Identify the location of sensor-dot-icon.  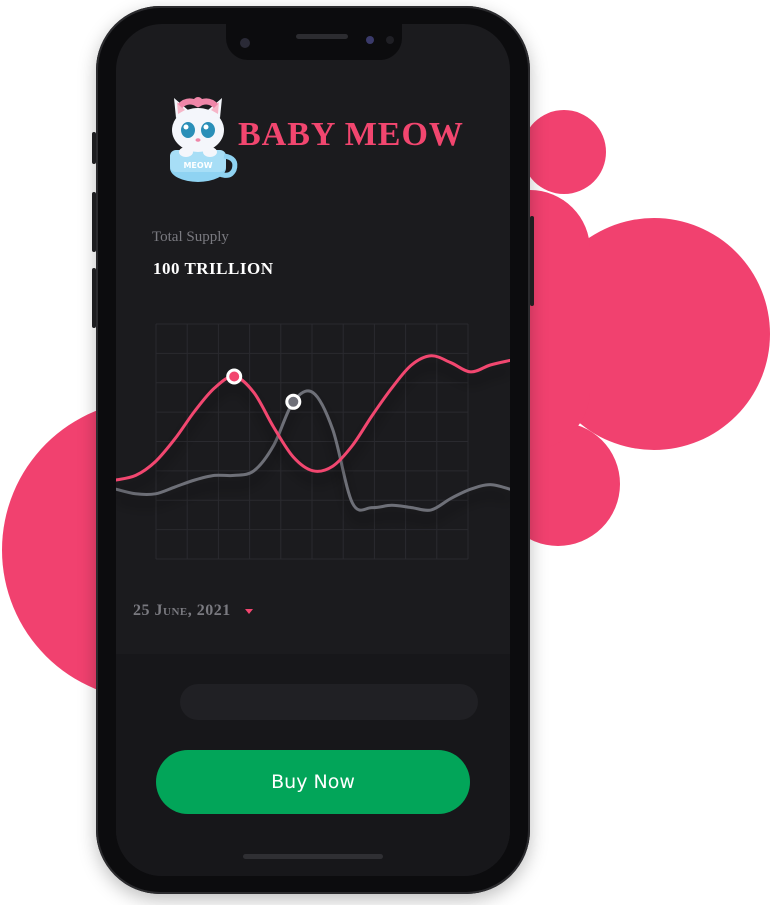
(390, 40).